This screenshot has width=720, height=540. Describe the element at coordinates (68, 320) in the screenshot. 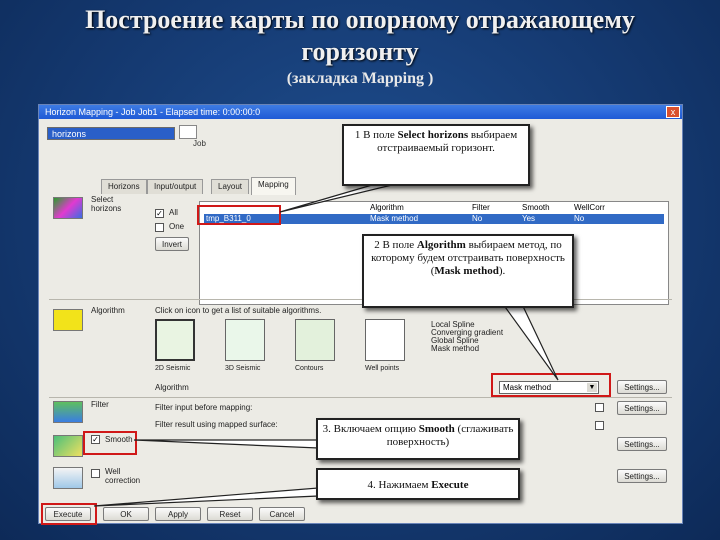

I see `algorithm-icon` at that location.